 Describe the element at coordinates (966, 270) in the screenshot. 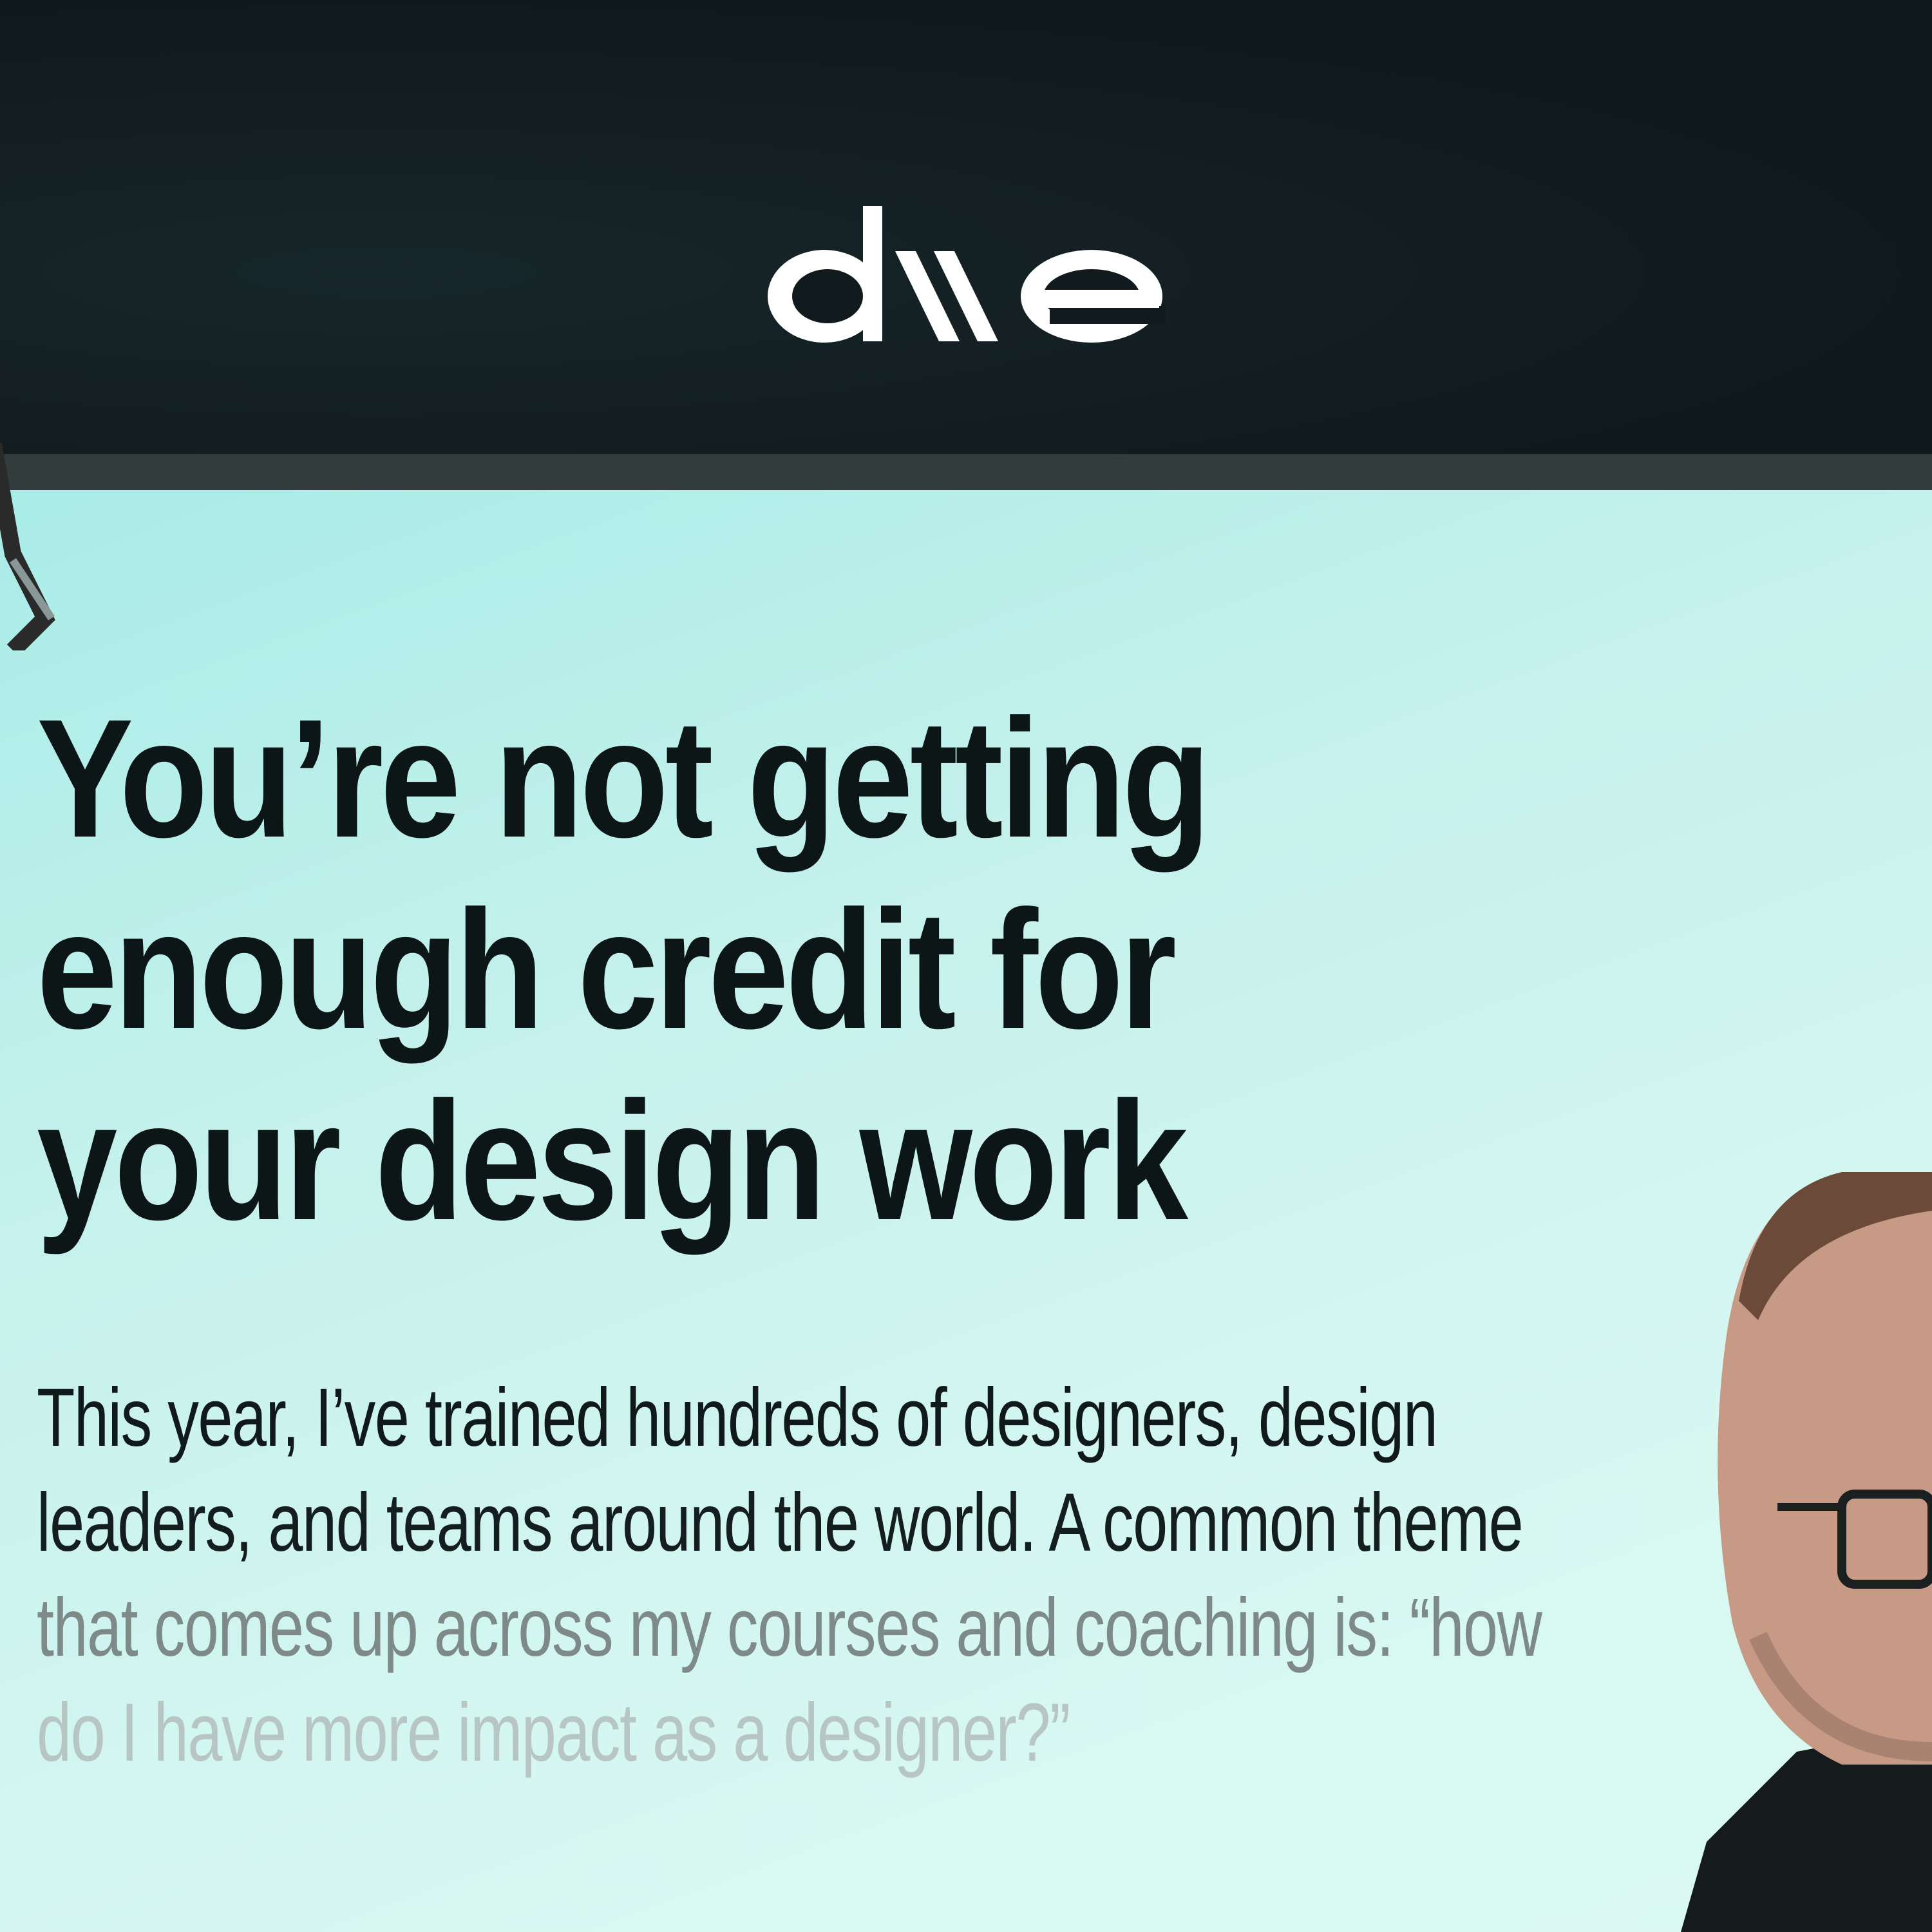

I see `dive-logo: dive` at that location.